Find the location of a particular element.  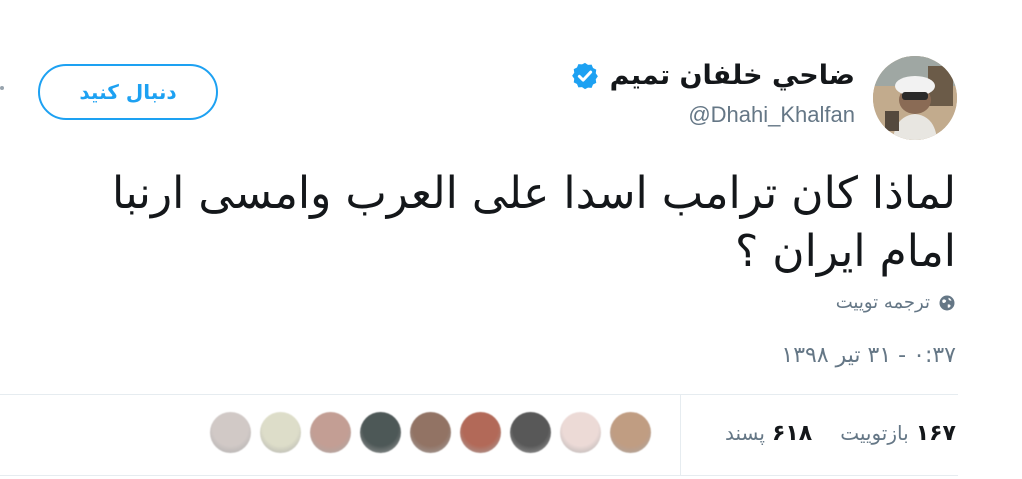

likes-label: پسند is located at coordinates (744, 433).